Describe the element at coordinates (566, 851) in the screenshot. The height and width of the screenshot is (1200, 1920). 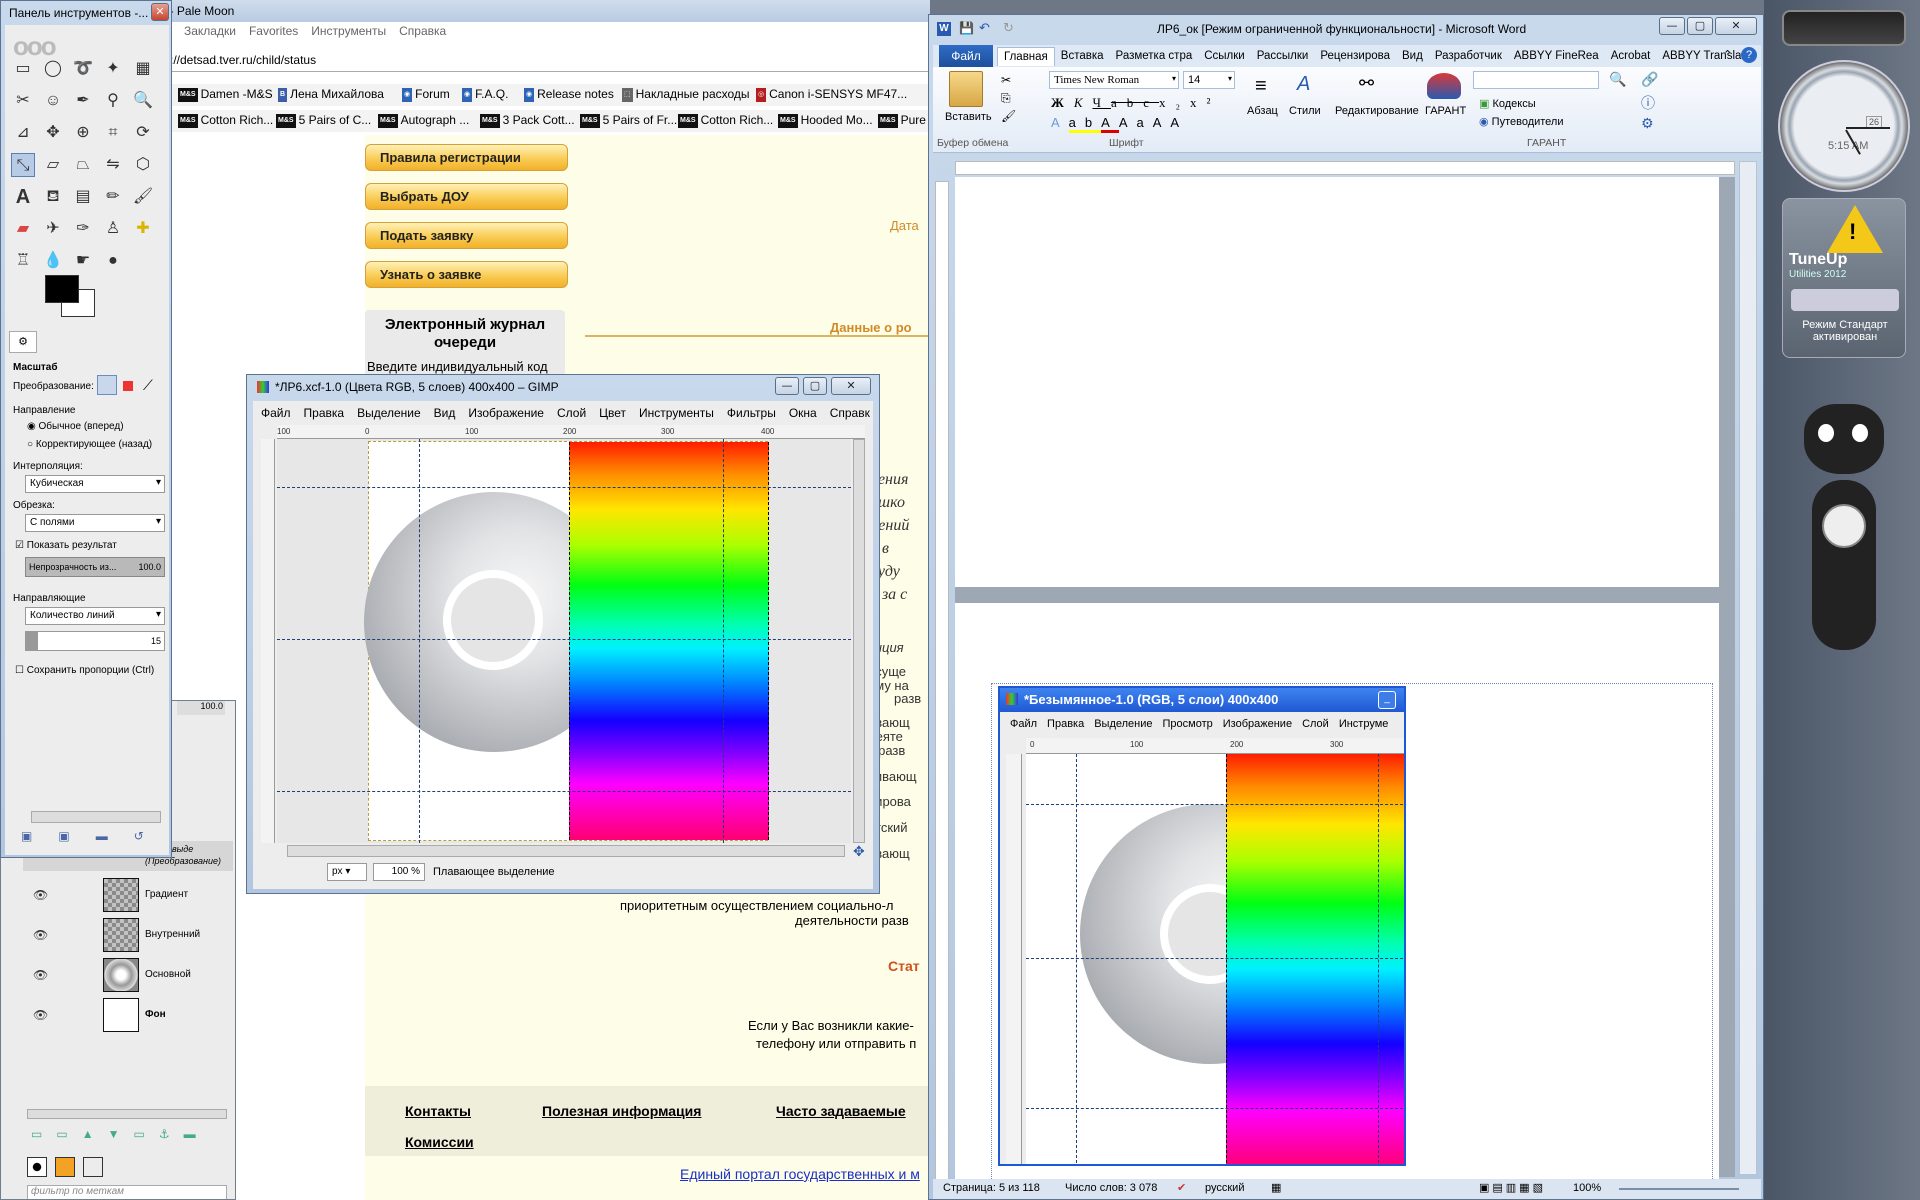
I see `gimp-hscroll` at that location.